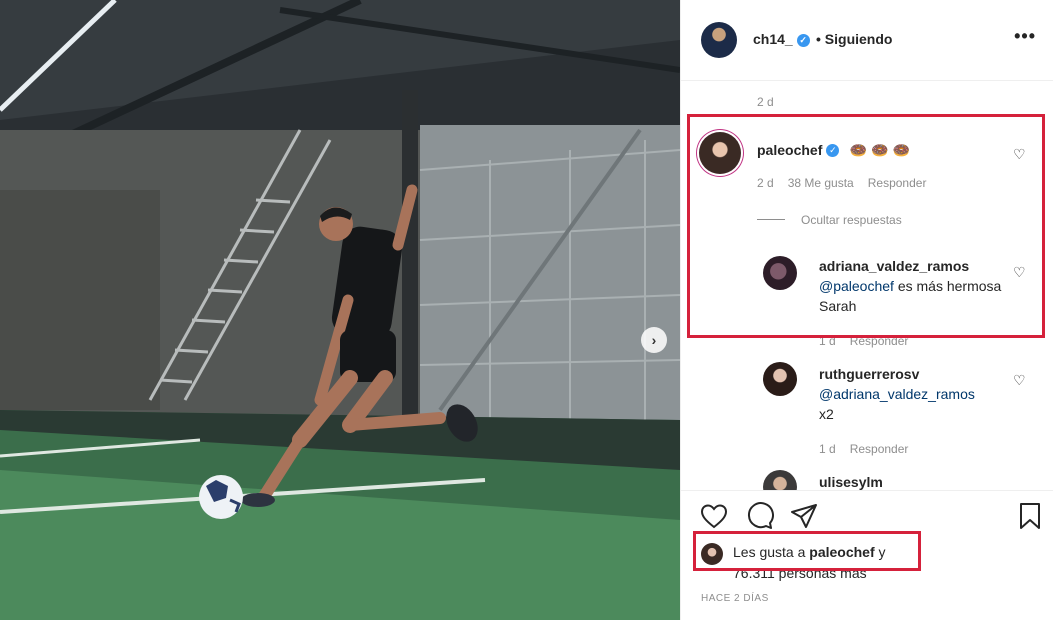  Describe the element at coordinates (712, 554) in the screenshot. I see `liker-avatar` at that location.